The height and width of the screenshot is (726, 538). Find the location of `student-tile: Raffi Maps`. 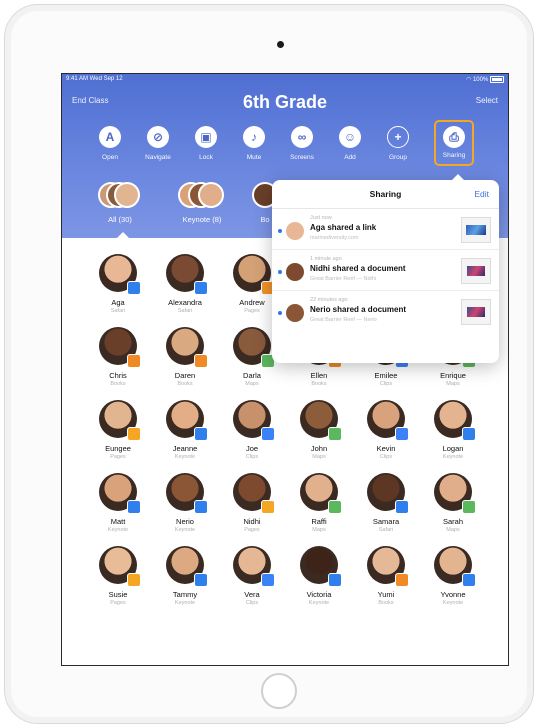

student-tile: Raffi Maps is located at coordinates (319, 503).